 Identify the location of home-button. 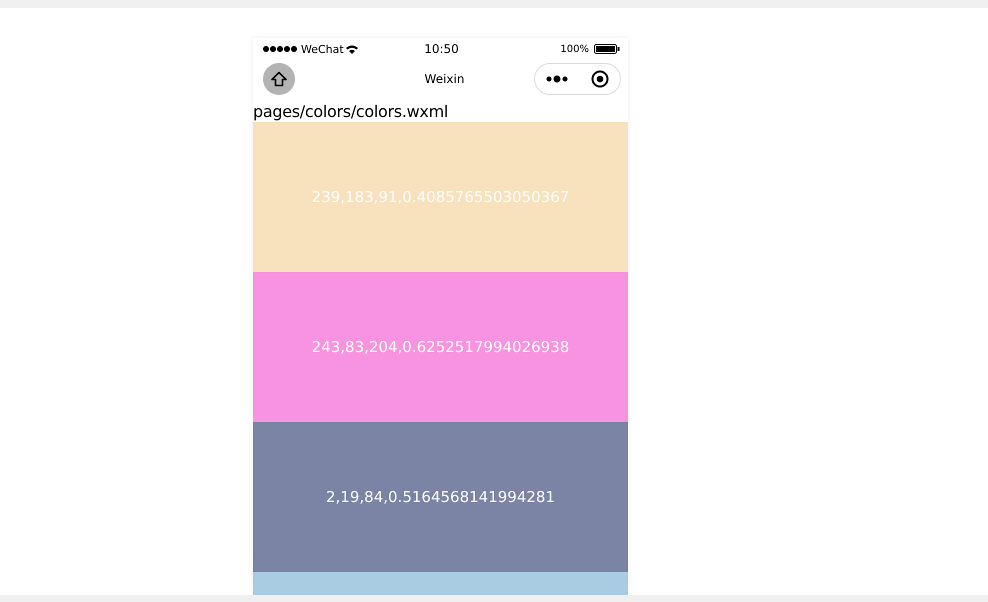
(279, 79).